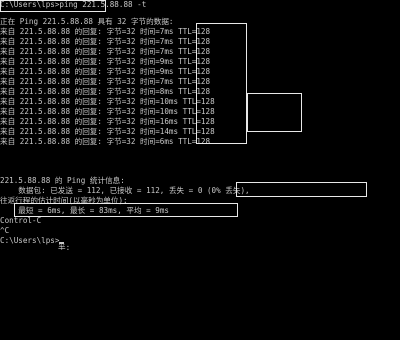 Image resolution: width=400 pixels, height=340 pixels. Describe the element at coordinates (64, 200) in the screenshot. I see `rtt-title-line: 往返行程的估计时间(以毫秒为单位):` at that location.